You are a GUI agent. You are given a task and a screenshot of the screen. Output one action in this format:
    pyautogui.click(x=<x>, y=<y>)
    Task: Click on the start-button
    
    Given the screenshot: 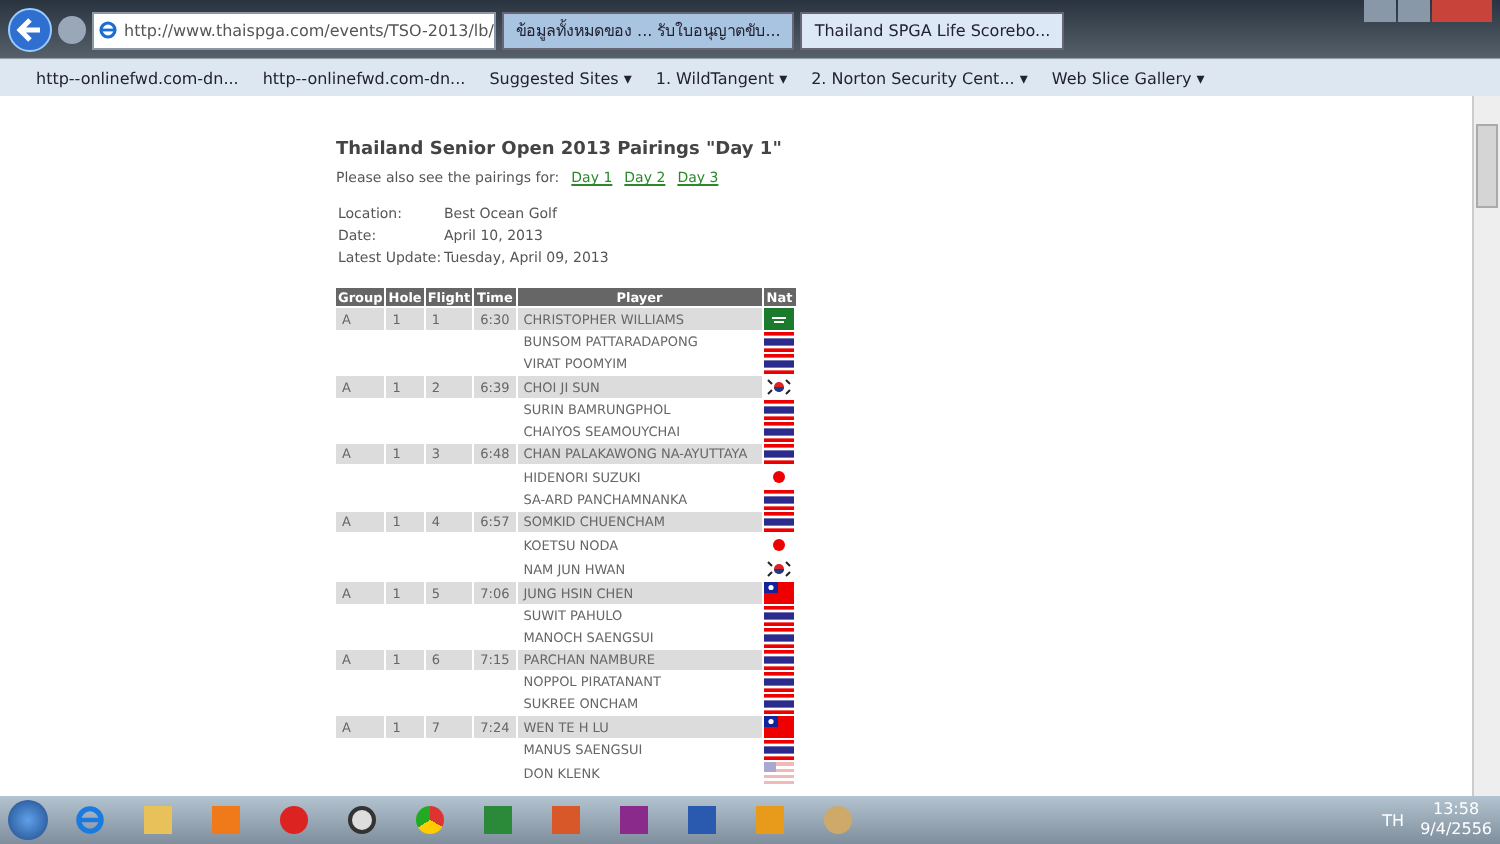 What is the action you would take?
    pyautogui.click(x=28, y=820)
    